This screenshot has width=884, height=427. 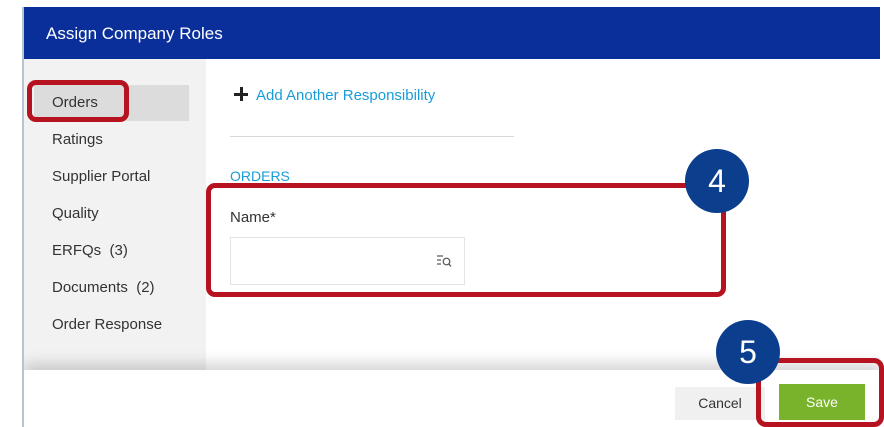 What do you see at coordinates (444, 261) in the screenshot?
I see `list-search-icon` at bounding box center [444, 261].